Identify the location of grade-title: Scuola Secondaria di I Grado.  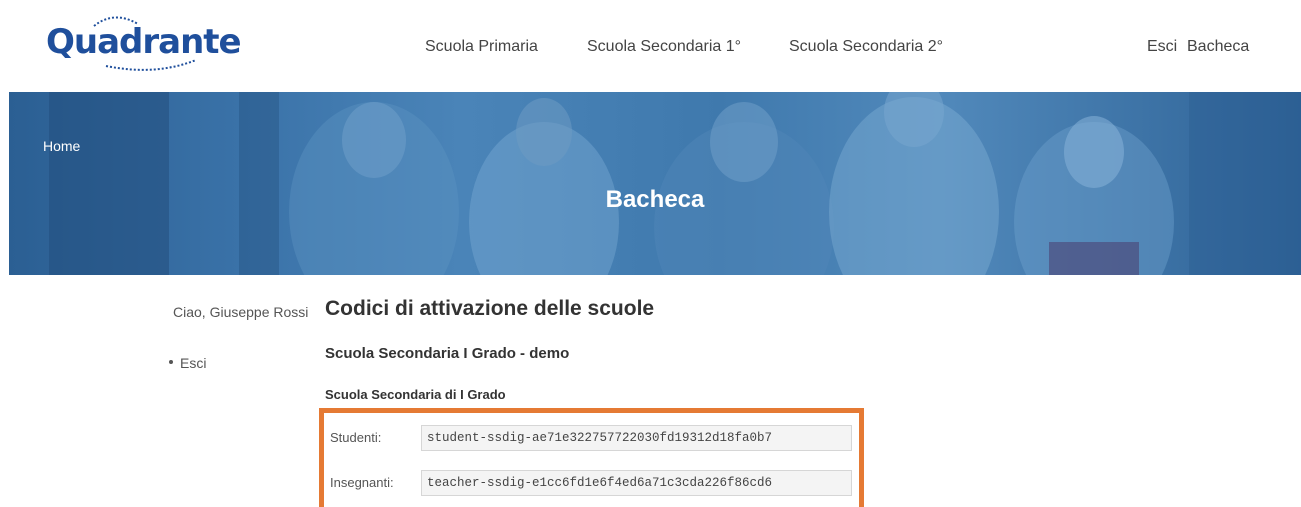
(415, 394).